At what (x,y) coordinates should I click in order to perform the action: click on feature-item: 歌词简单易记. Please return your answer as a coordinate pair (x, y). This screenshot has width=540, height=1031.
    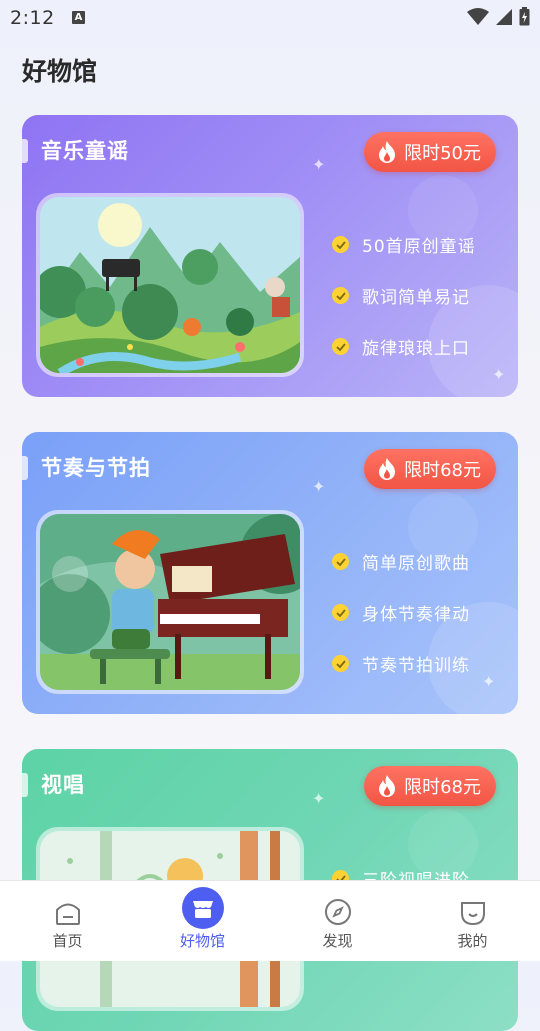
    Looking at the image, I should click on (404, 295).